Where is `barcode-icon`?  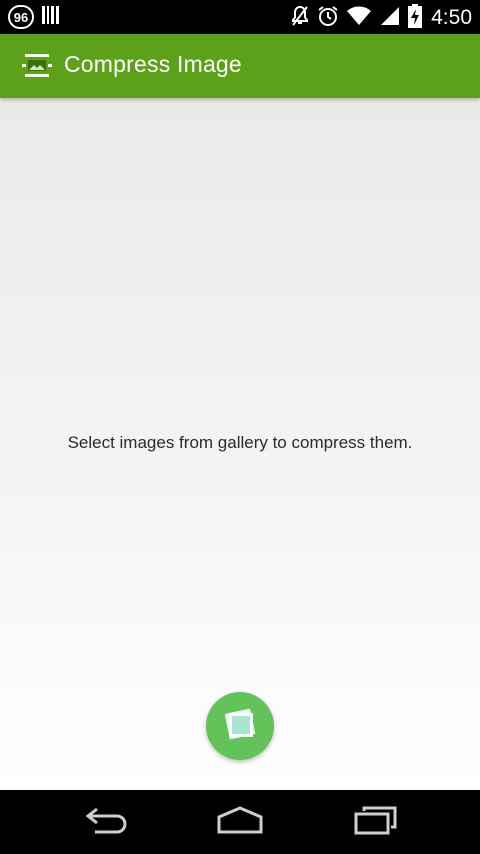 barcode-icon is located at coordinates (51, 17).